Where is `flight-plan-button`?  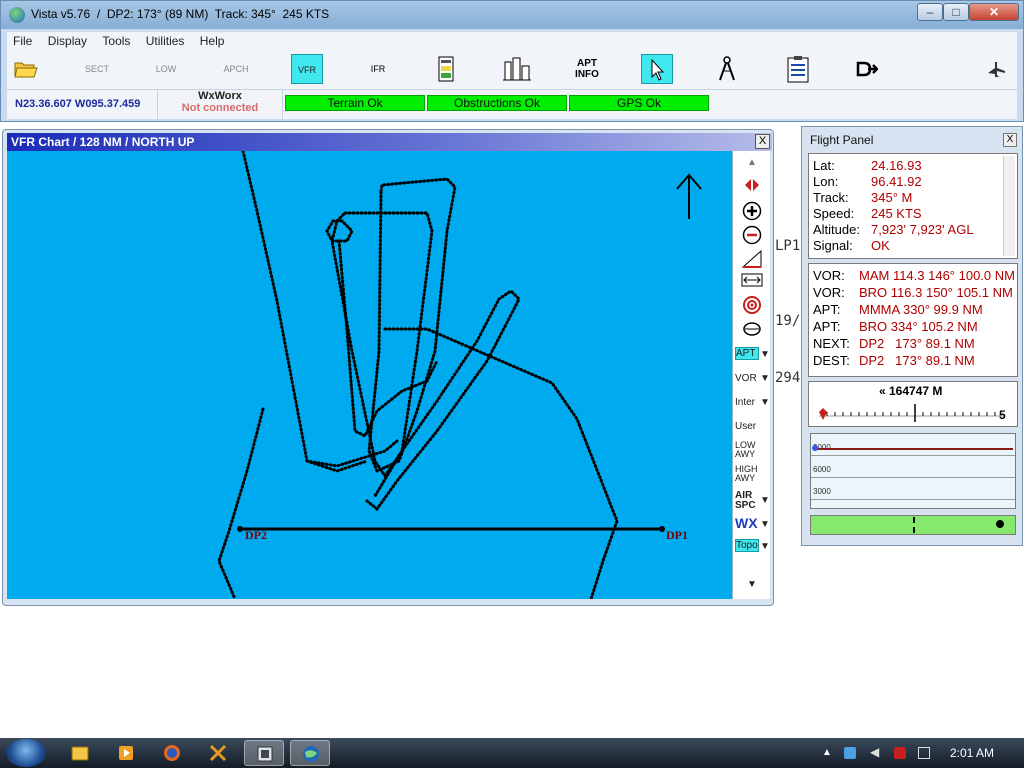 flight-plan-button is located at coordinates (446, 69).